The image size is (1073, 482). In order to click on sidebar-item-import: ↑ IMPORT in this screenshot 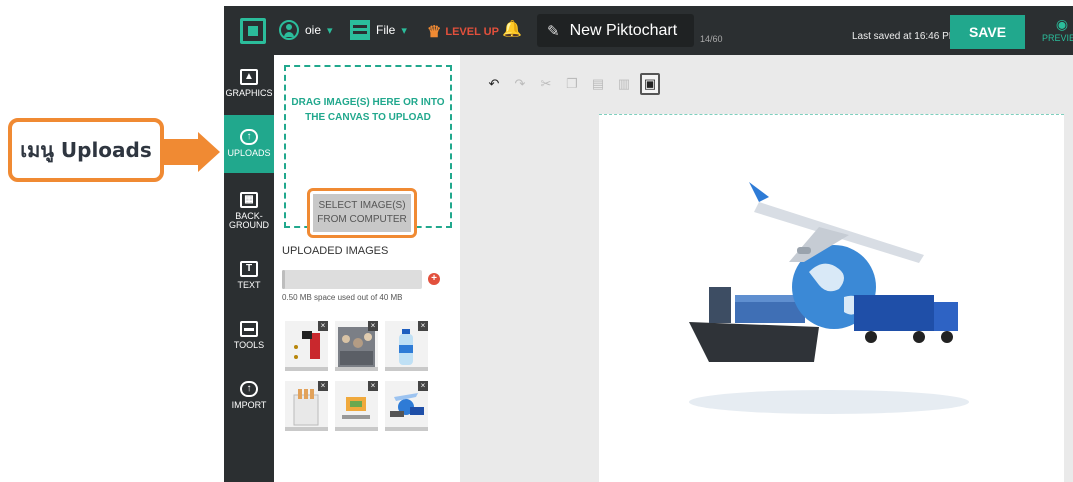, I will do `click(249, 396)`.